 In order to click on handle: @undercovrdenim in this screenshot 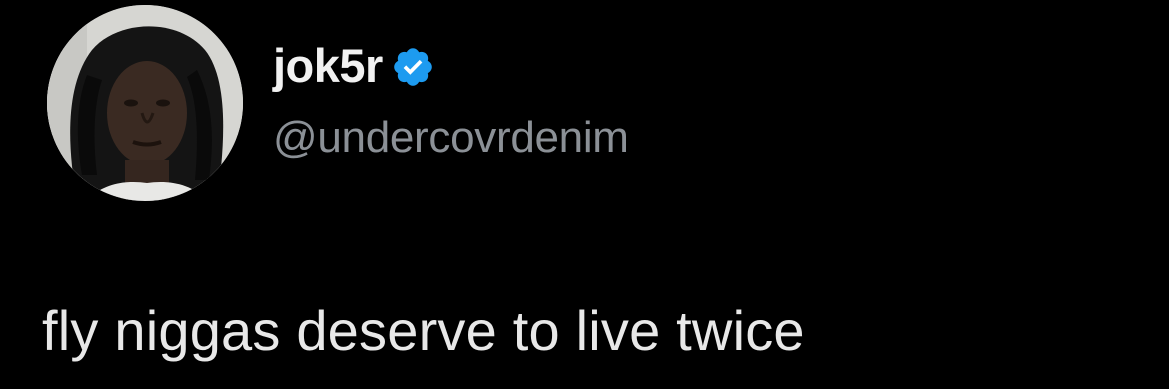, I will do `click(451, 138)`.